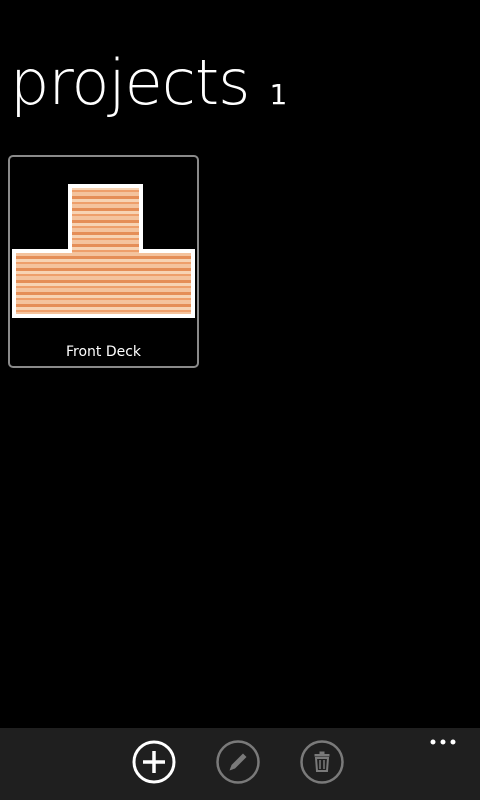 Image resolution: width=480 pixels, height=800 pixels. I want to click on project-count: 1, so click(278, 94).